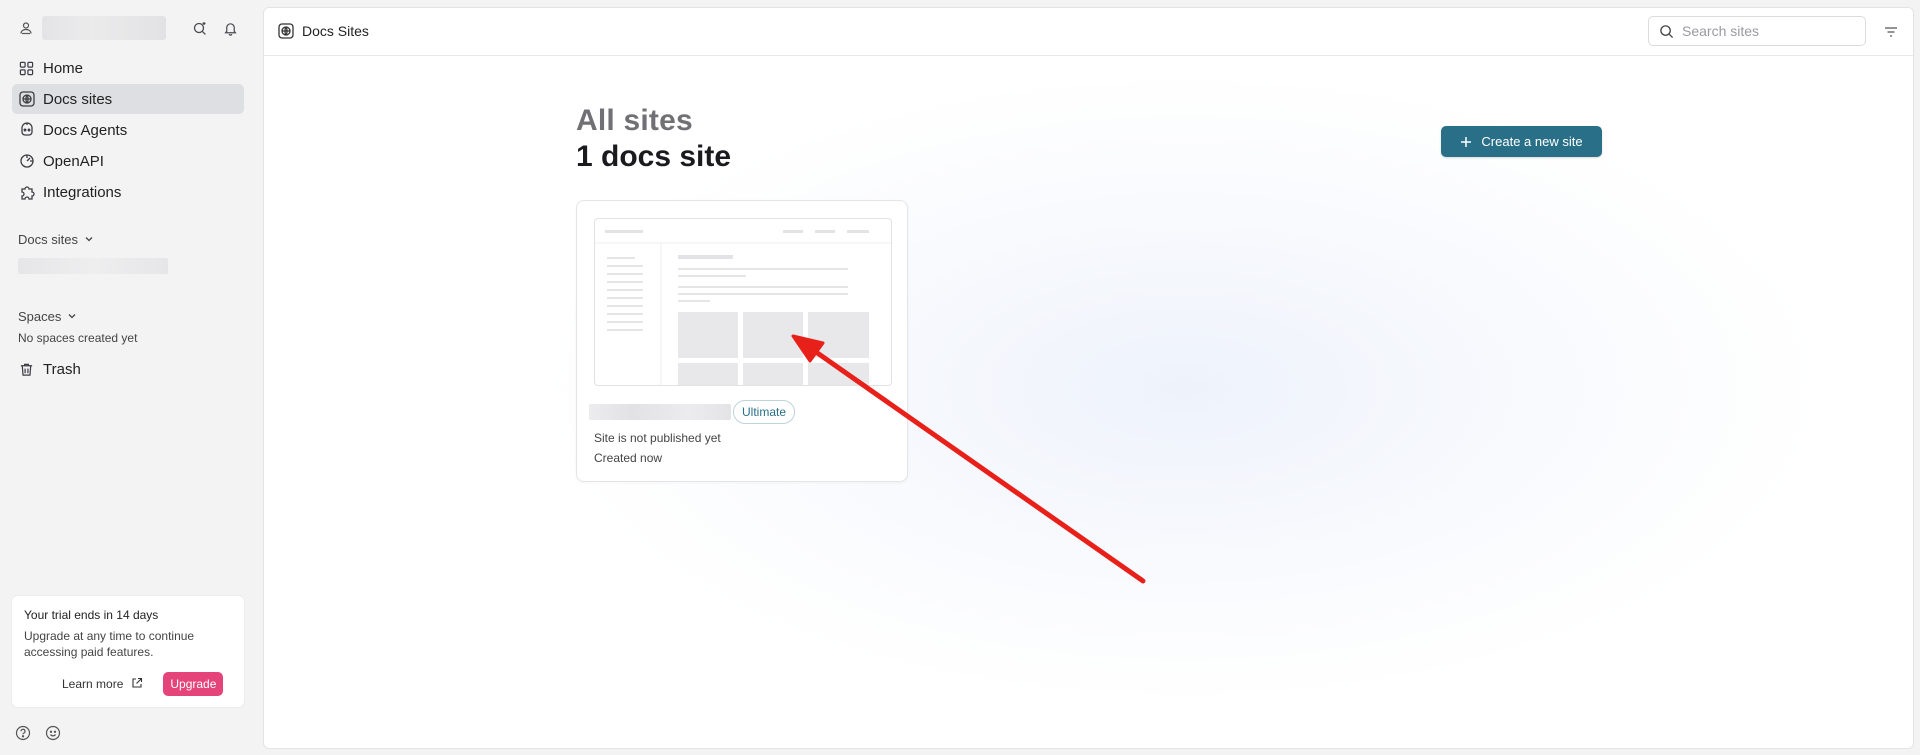 This screenshot has height=755, width=1920. Describe the element at coordinates (40, 316) in the screenshot. I see `section-label: Spaces` at that location.